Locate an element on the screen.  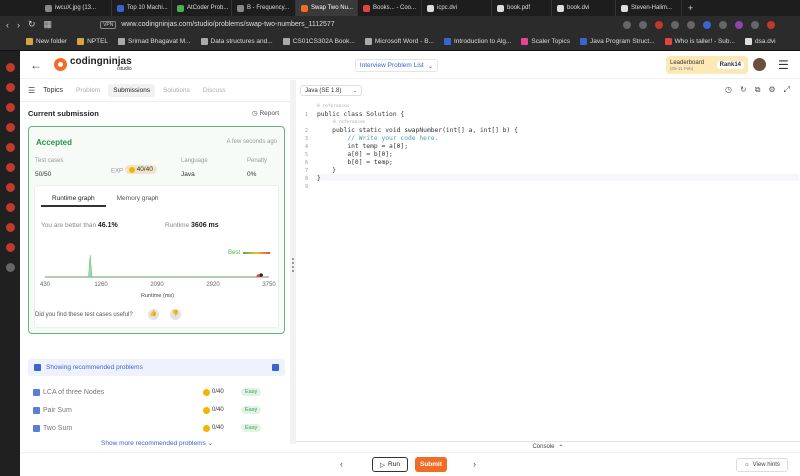
site-logo: codingninjas /studio is located at coordinates (93, 64).